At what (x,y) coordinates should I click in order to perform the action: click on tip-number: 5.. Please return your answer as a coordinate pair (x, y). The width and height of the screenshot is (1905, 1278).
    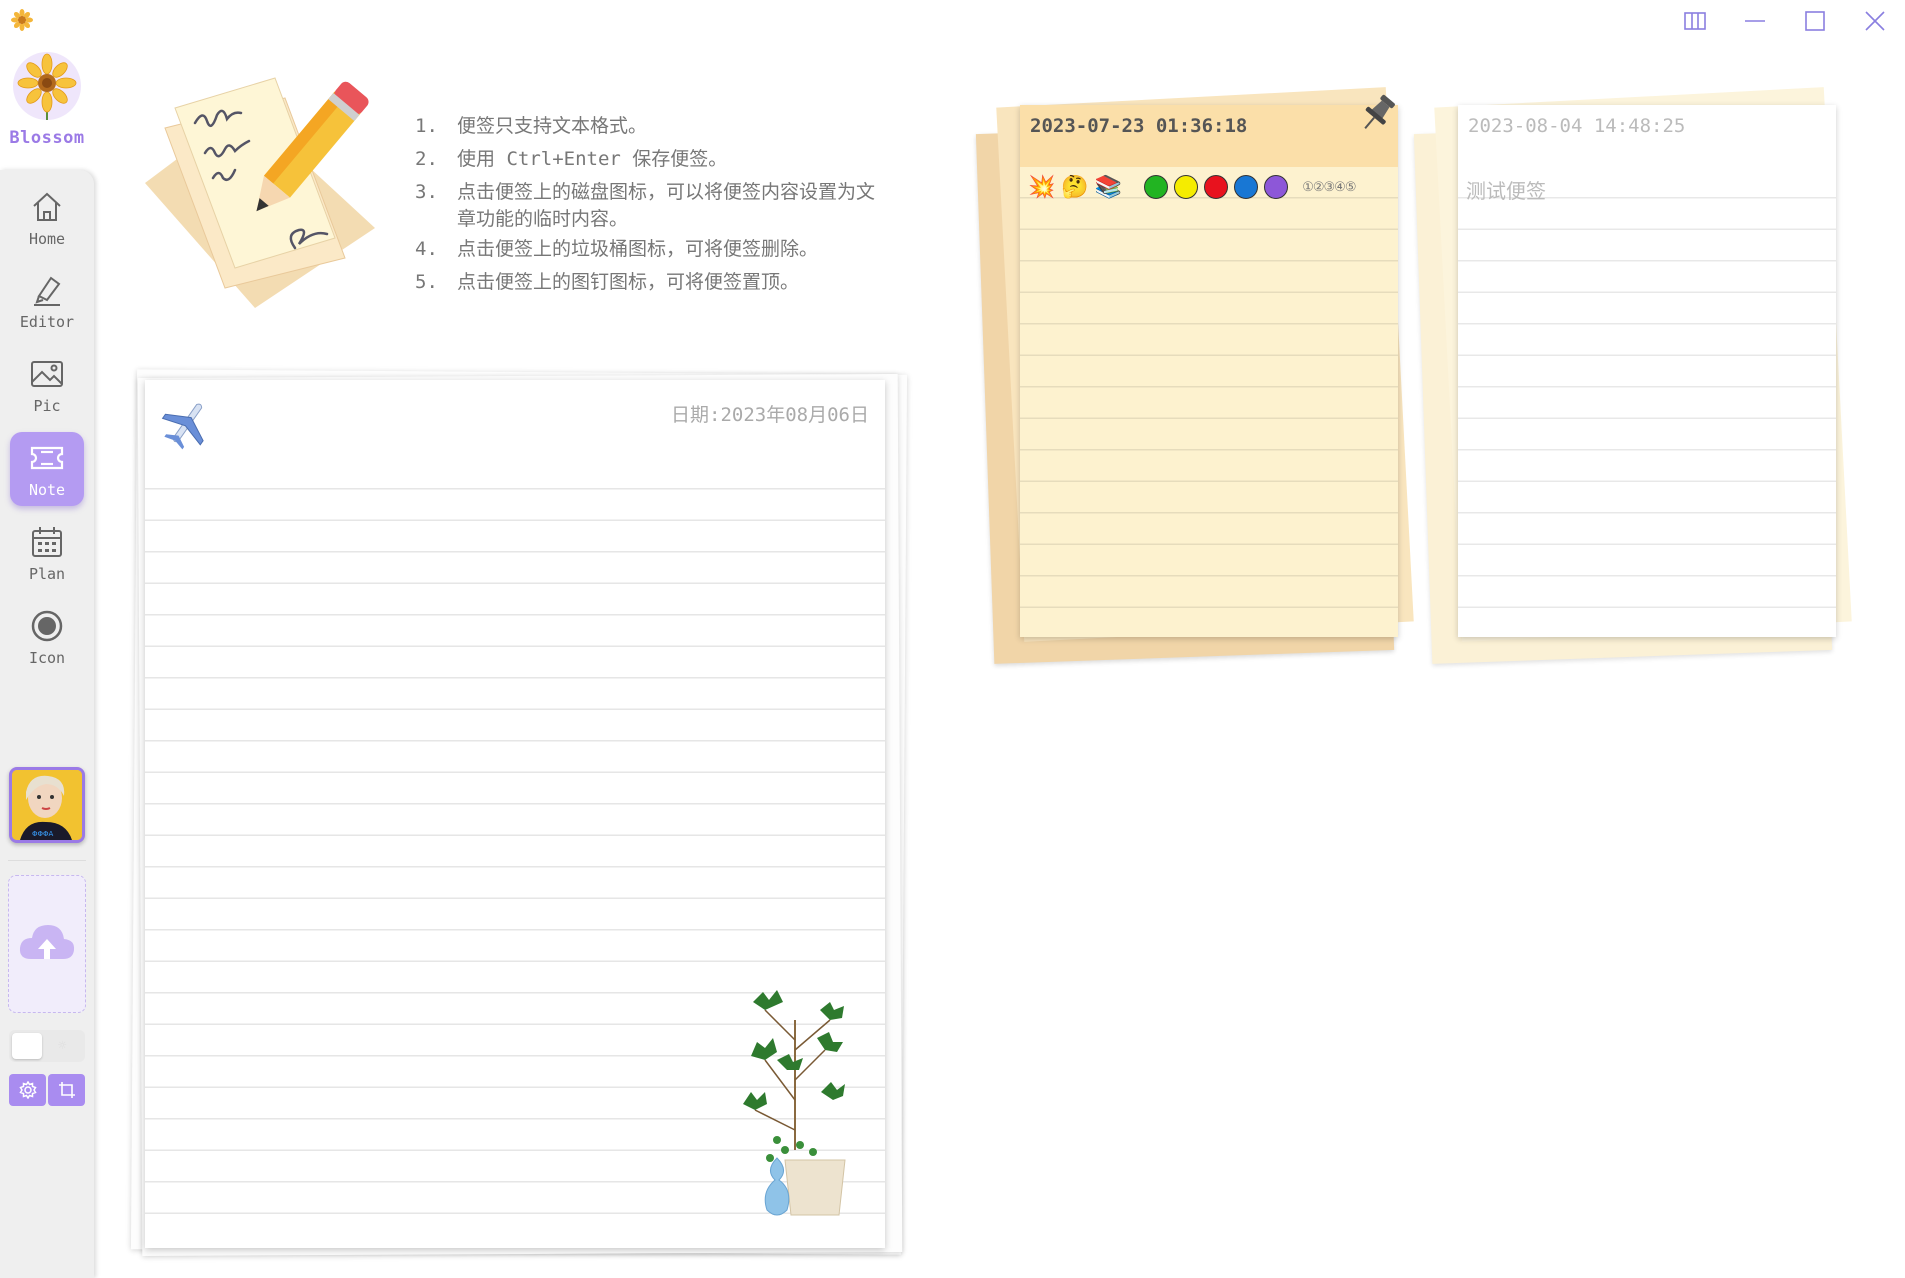
    Looking at the image, I should click on (426, 282).